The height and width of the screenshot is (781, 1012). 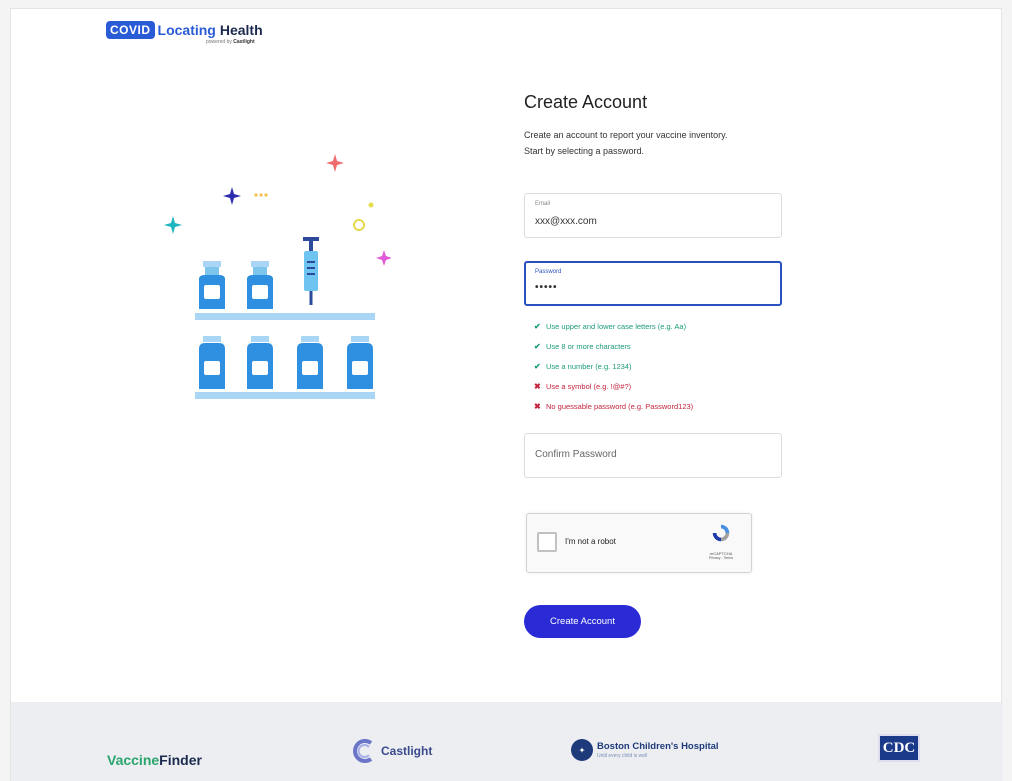 I want to click on password-rule: ✔ Use a number (e.g. 1234), so click(x=613, y=367).